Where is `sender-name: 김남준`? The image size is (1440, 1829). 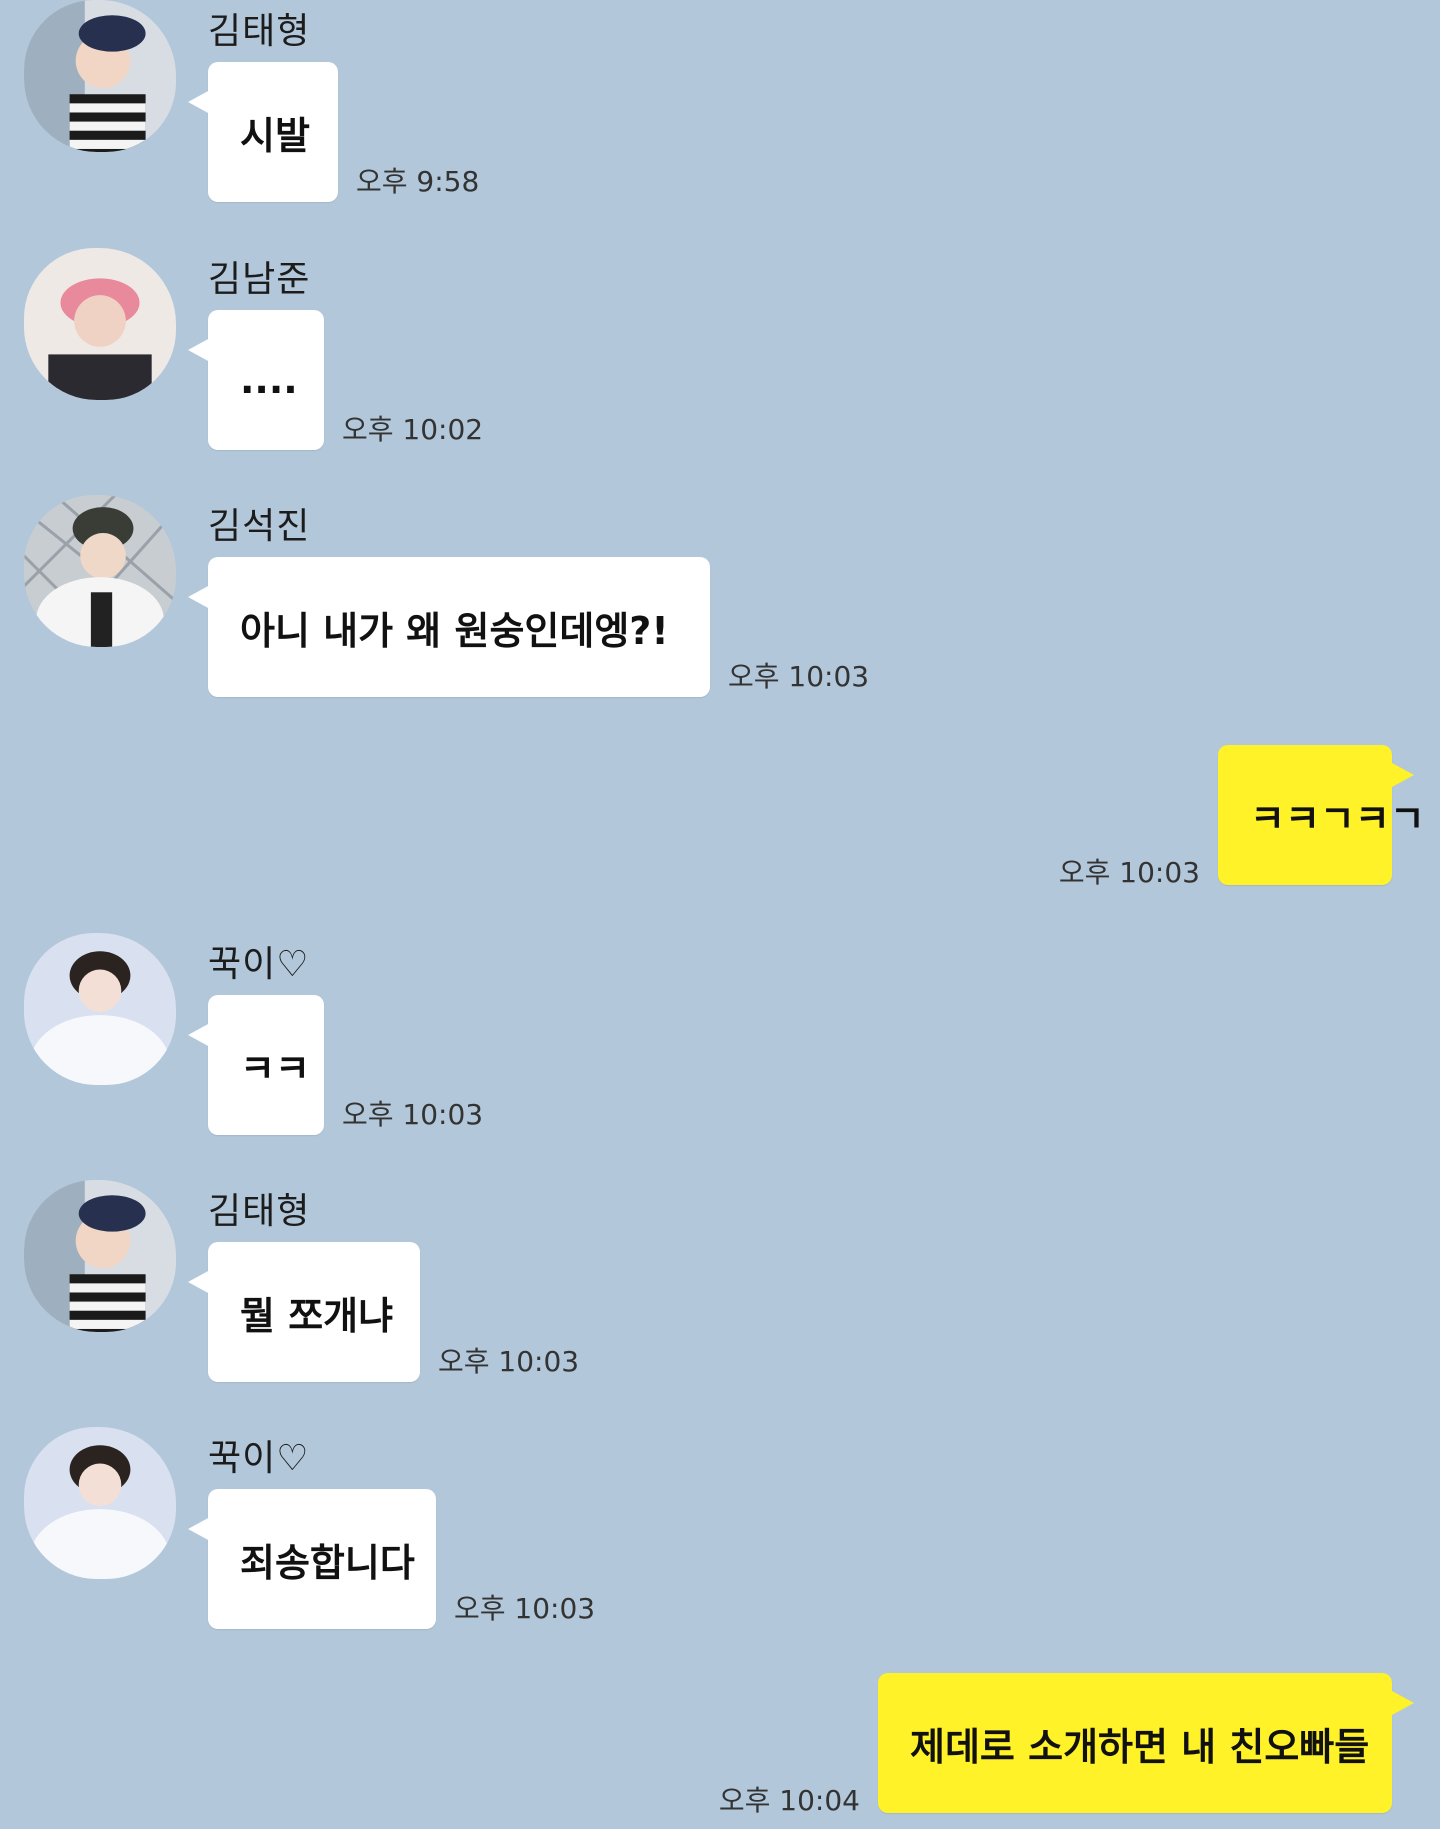 sender-name: 김남준 is located at coordinates (259, 279).